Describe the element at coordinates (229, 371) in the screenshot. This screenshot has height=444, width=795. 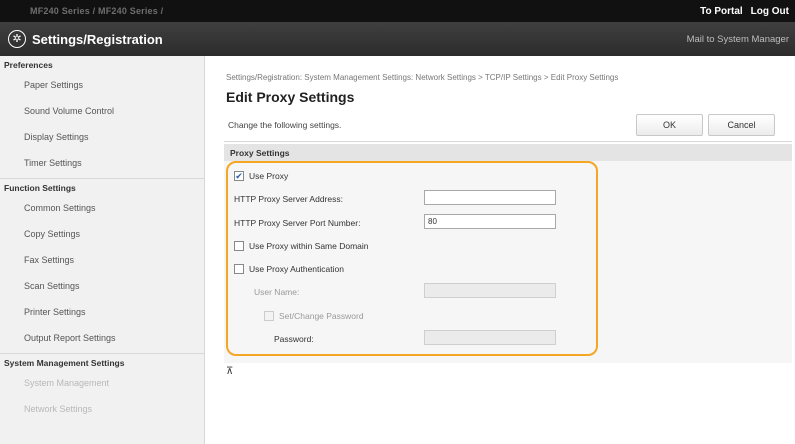
I see `arrow-to-top-icon: ⊼` at that location.